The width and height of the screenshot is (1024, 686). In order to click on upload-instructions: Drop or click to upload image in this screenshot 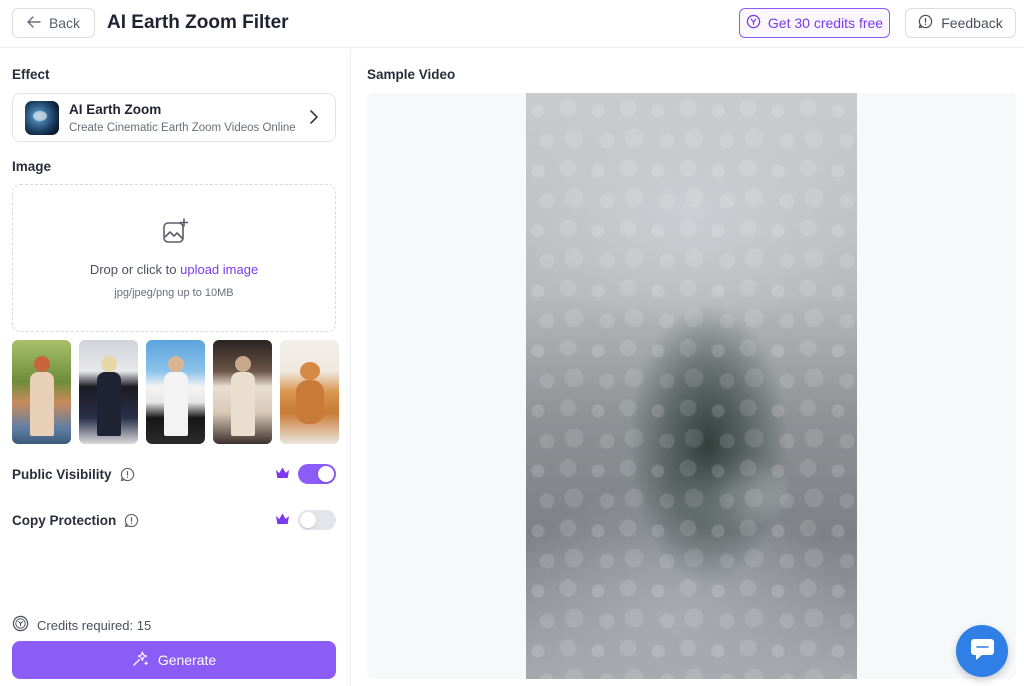, I will do `click(174, 269)`.